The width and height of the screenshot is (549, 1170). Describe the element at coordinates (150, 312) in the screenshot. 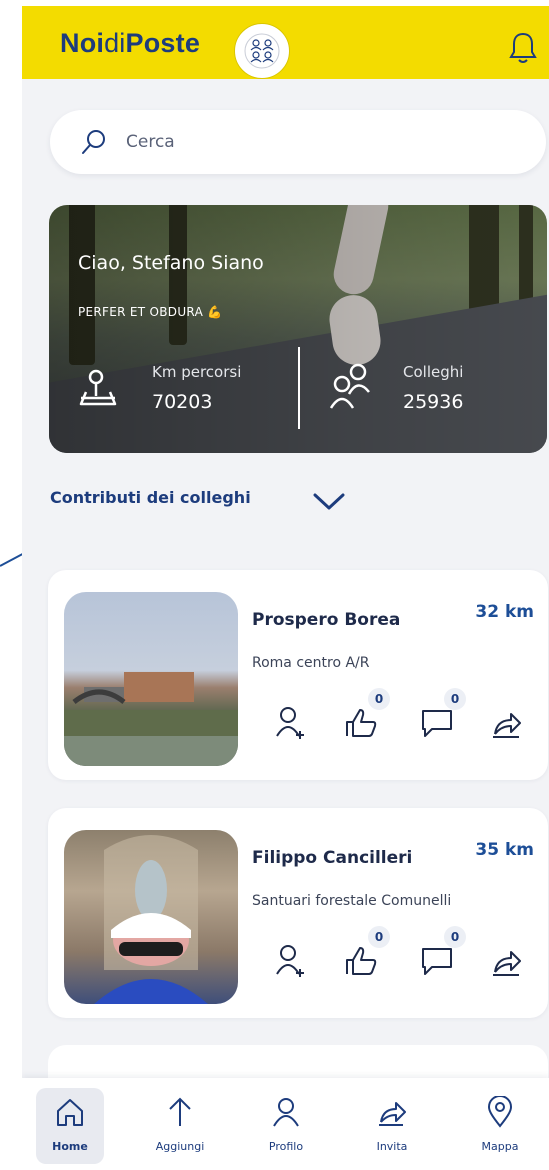

I see `motto-text: PERFER ET OBDURA 💪` at that location.